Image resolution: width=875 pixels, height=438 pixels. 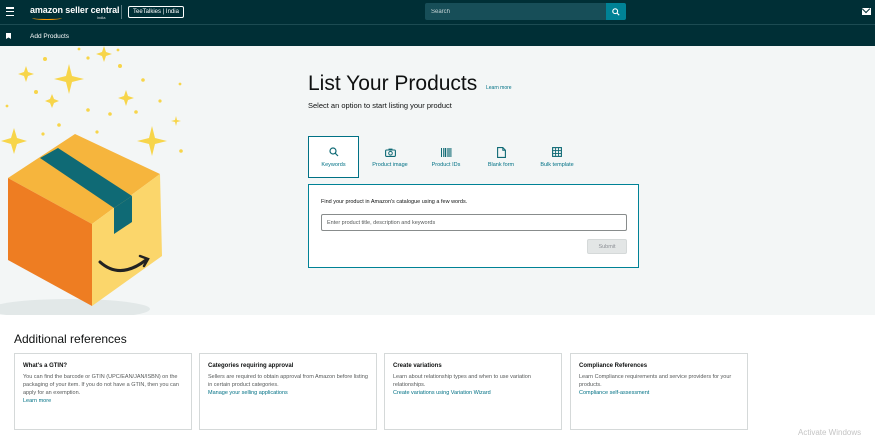 What do you see at coordinates (417, 366) in the screenshot?
I see `reference-card-title: Create variations` at bounding box center [417, 366].